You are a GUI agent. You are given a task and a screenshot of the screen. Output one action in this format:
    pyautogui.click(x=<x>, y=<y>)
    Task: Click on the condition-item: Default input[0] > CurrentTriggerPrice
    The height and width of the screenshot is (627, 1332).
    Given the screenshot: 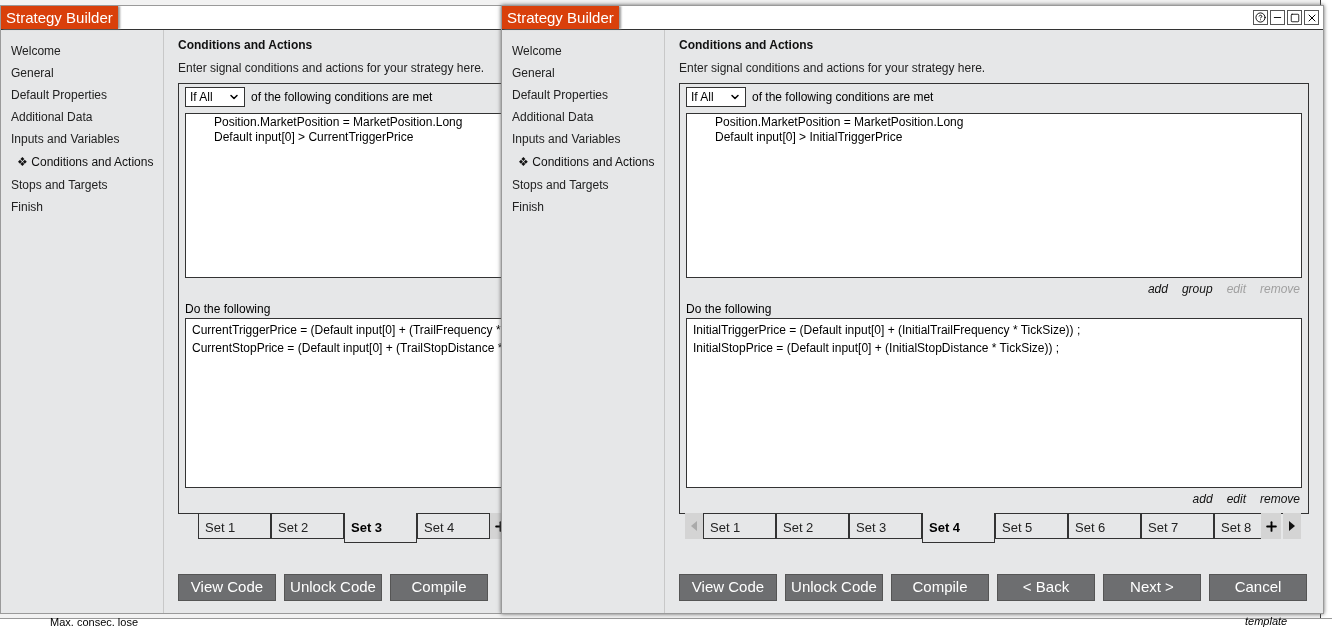 What is the action you would take?
    pyautogui.click(x=314, y=137)
    